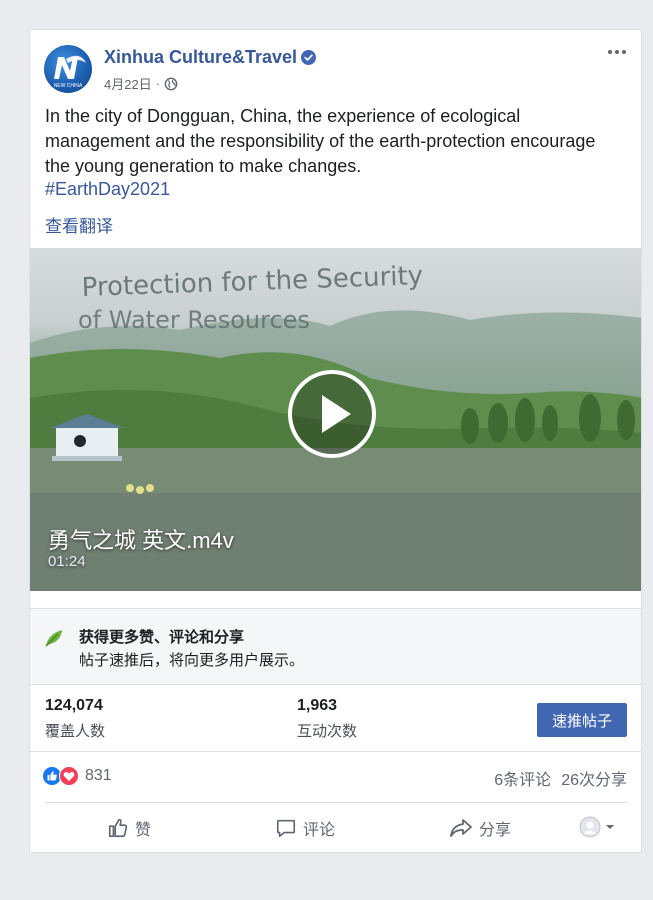  I want to click on reach-value: 124,074, so click(74, 705).